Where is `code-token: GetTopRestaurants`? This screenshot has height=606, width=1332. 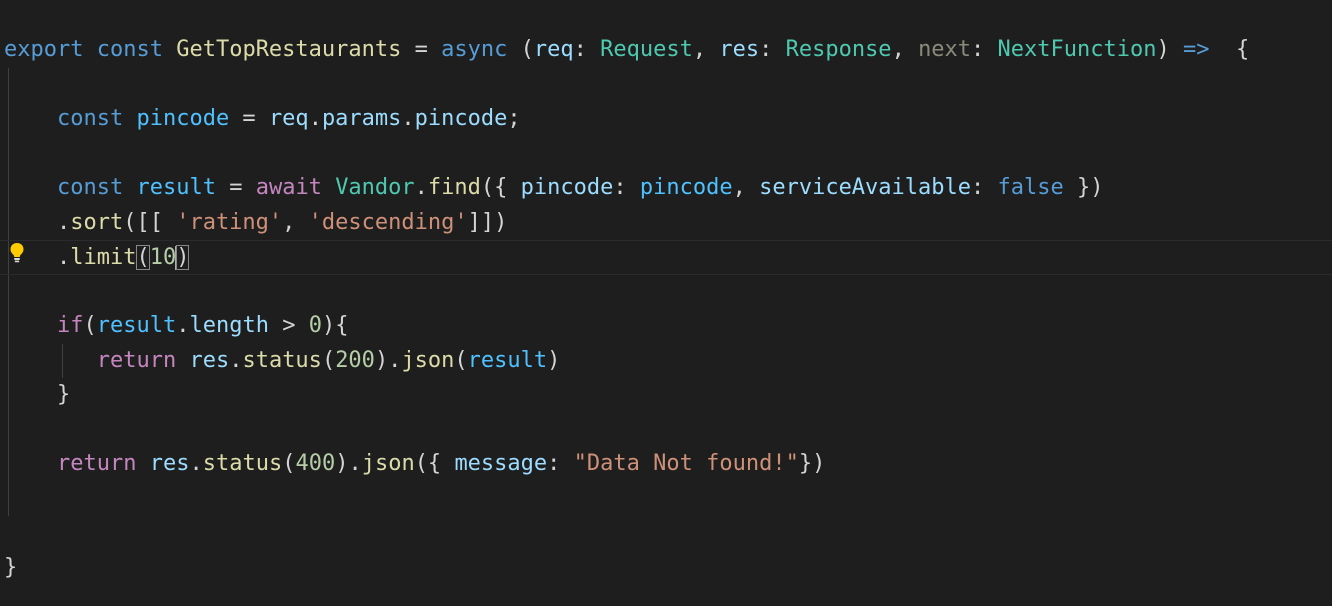 code-token: GetTopRestaurants is located at coordinates (289, 49).